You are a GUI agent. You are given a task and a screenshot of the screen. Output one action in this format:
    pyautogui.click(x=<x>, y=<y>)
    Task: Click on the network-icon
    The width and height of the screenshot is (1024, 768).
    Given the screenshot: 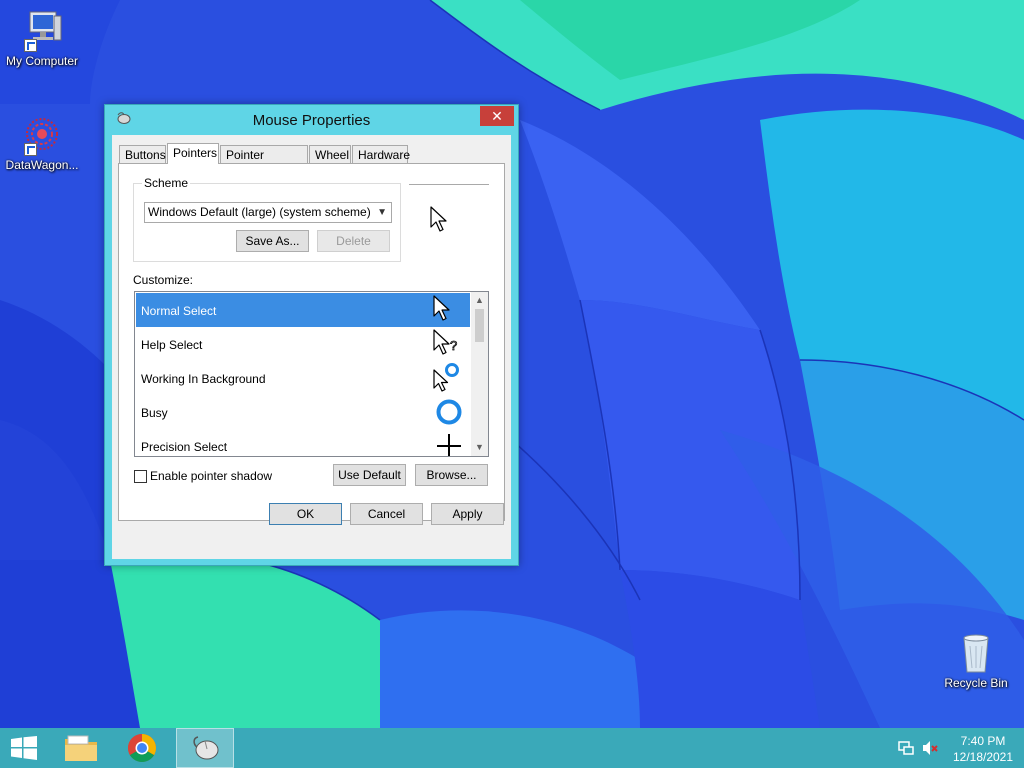 What is the action you would take?
    pyautogui.click(x=906, y=748)
    